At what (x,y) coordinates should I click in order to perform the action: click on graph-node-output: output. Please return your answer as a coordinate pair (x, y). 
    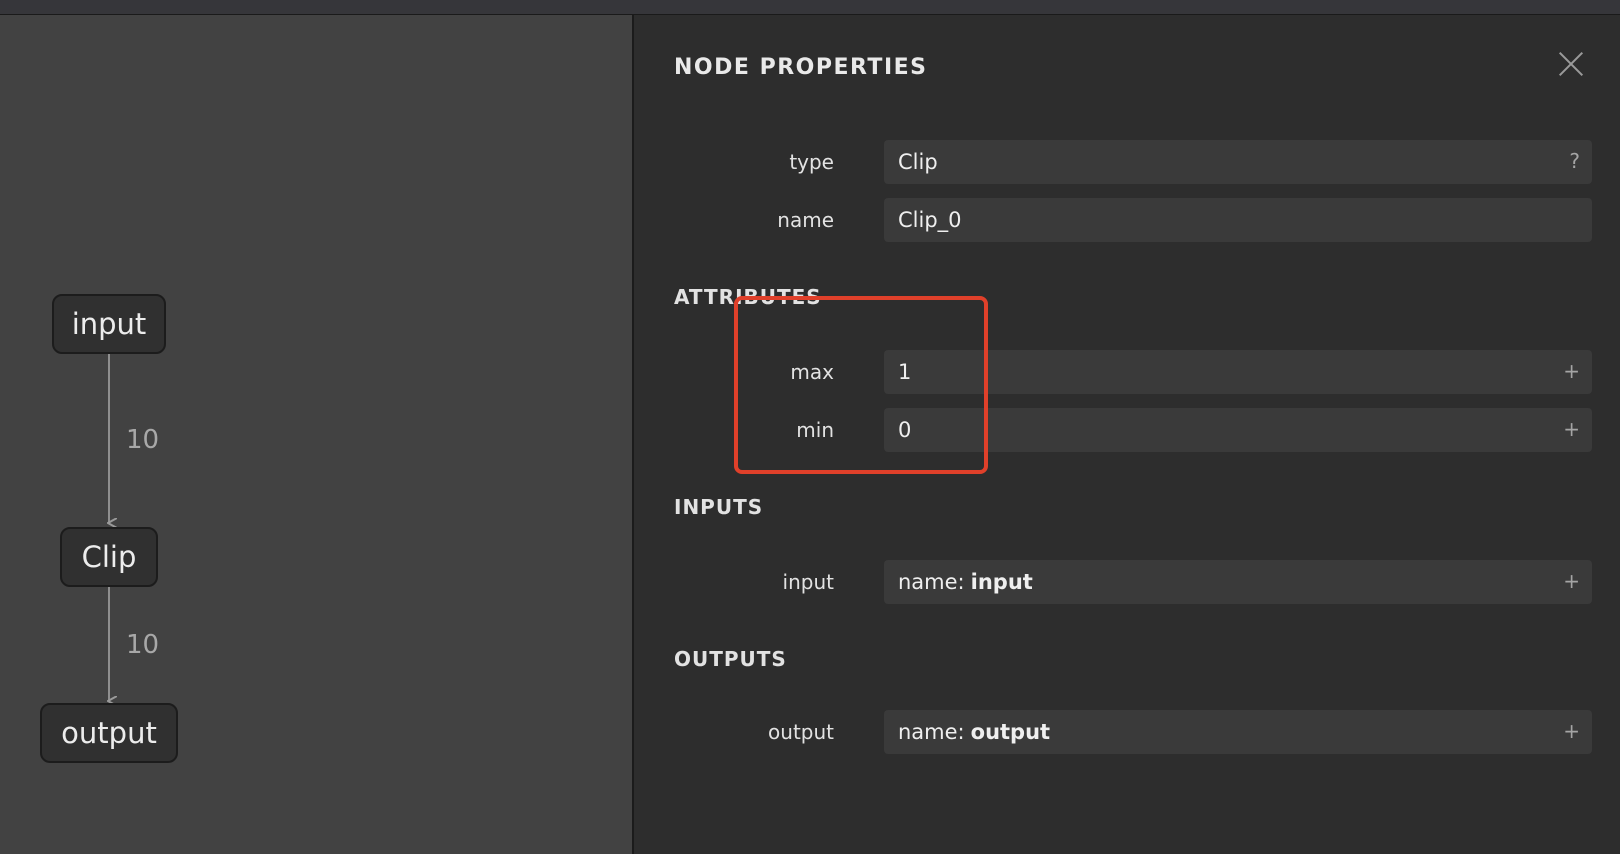
    Looking at the image, I should click on (109, 733).